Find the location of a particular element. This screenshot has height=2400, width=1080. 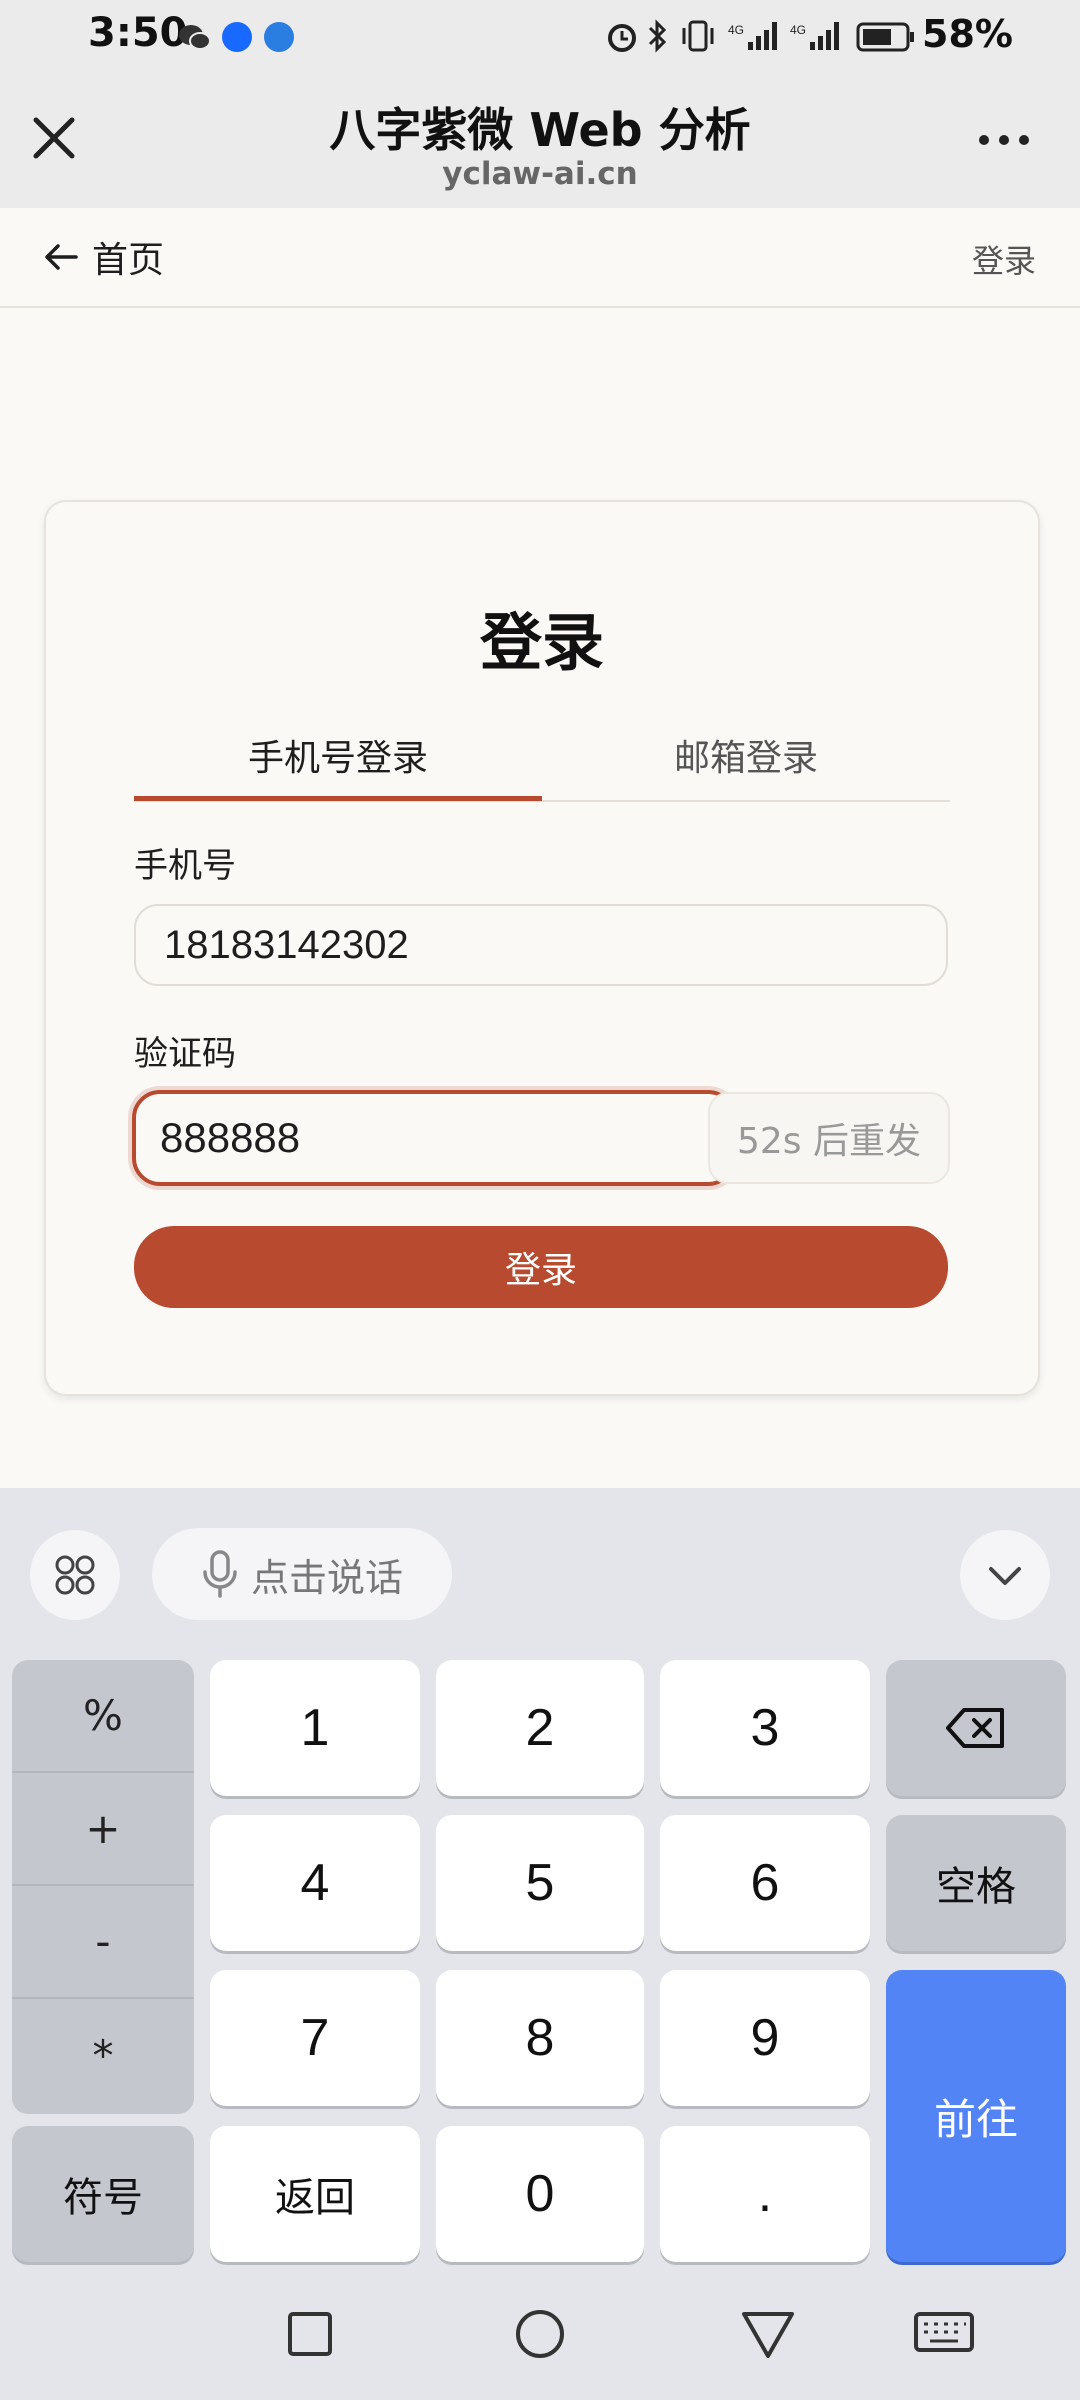

login-title: 登录 is located at coordinates (541, 642).